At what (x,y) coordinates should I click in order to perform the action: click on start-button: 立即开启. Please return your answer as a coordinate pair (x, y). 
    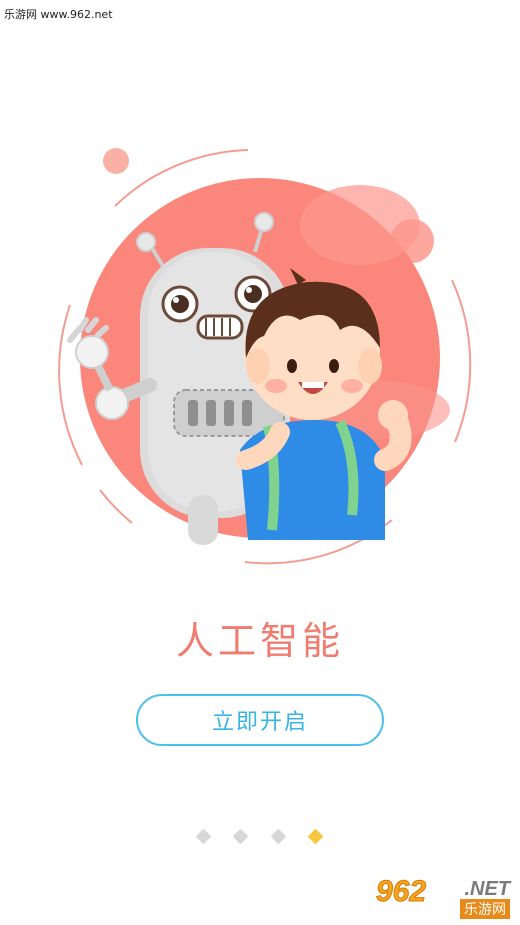
    Looking at the image, I should click on (260, 720).